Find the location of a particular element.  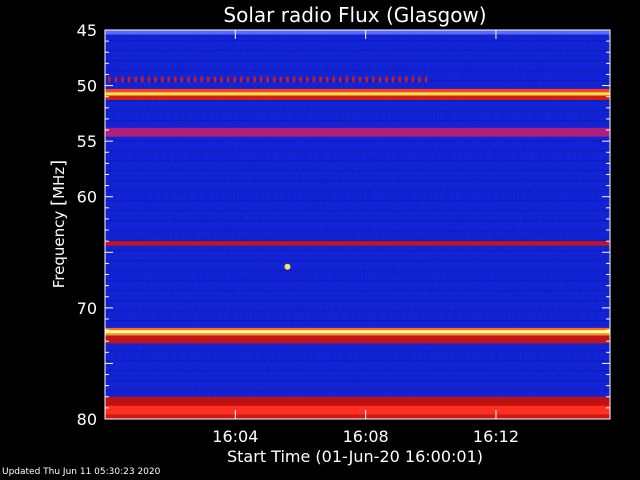

y-axis-label: Frequency [MHz] is located at coordinates (58, 224).